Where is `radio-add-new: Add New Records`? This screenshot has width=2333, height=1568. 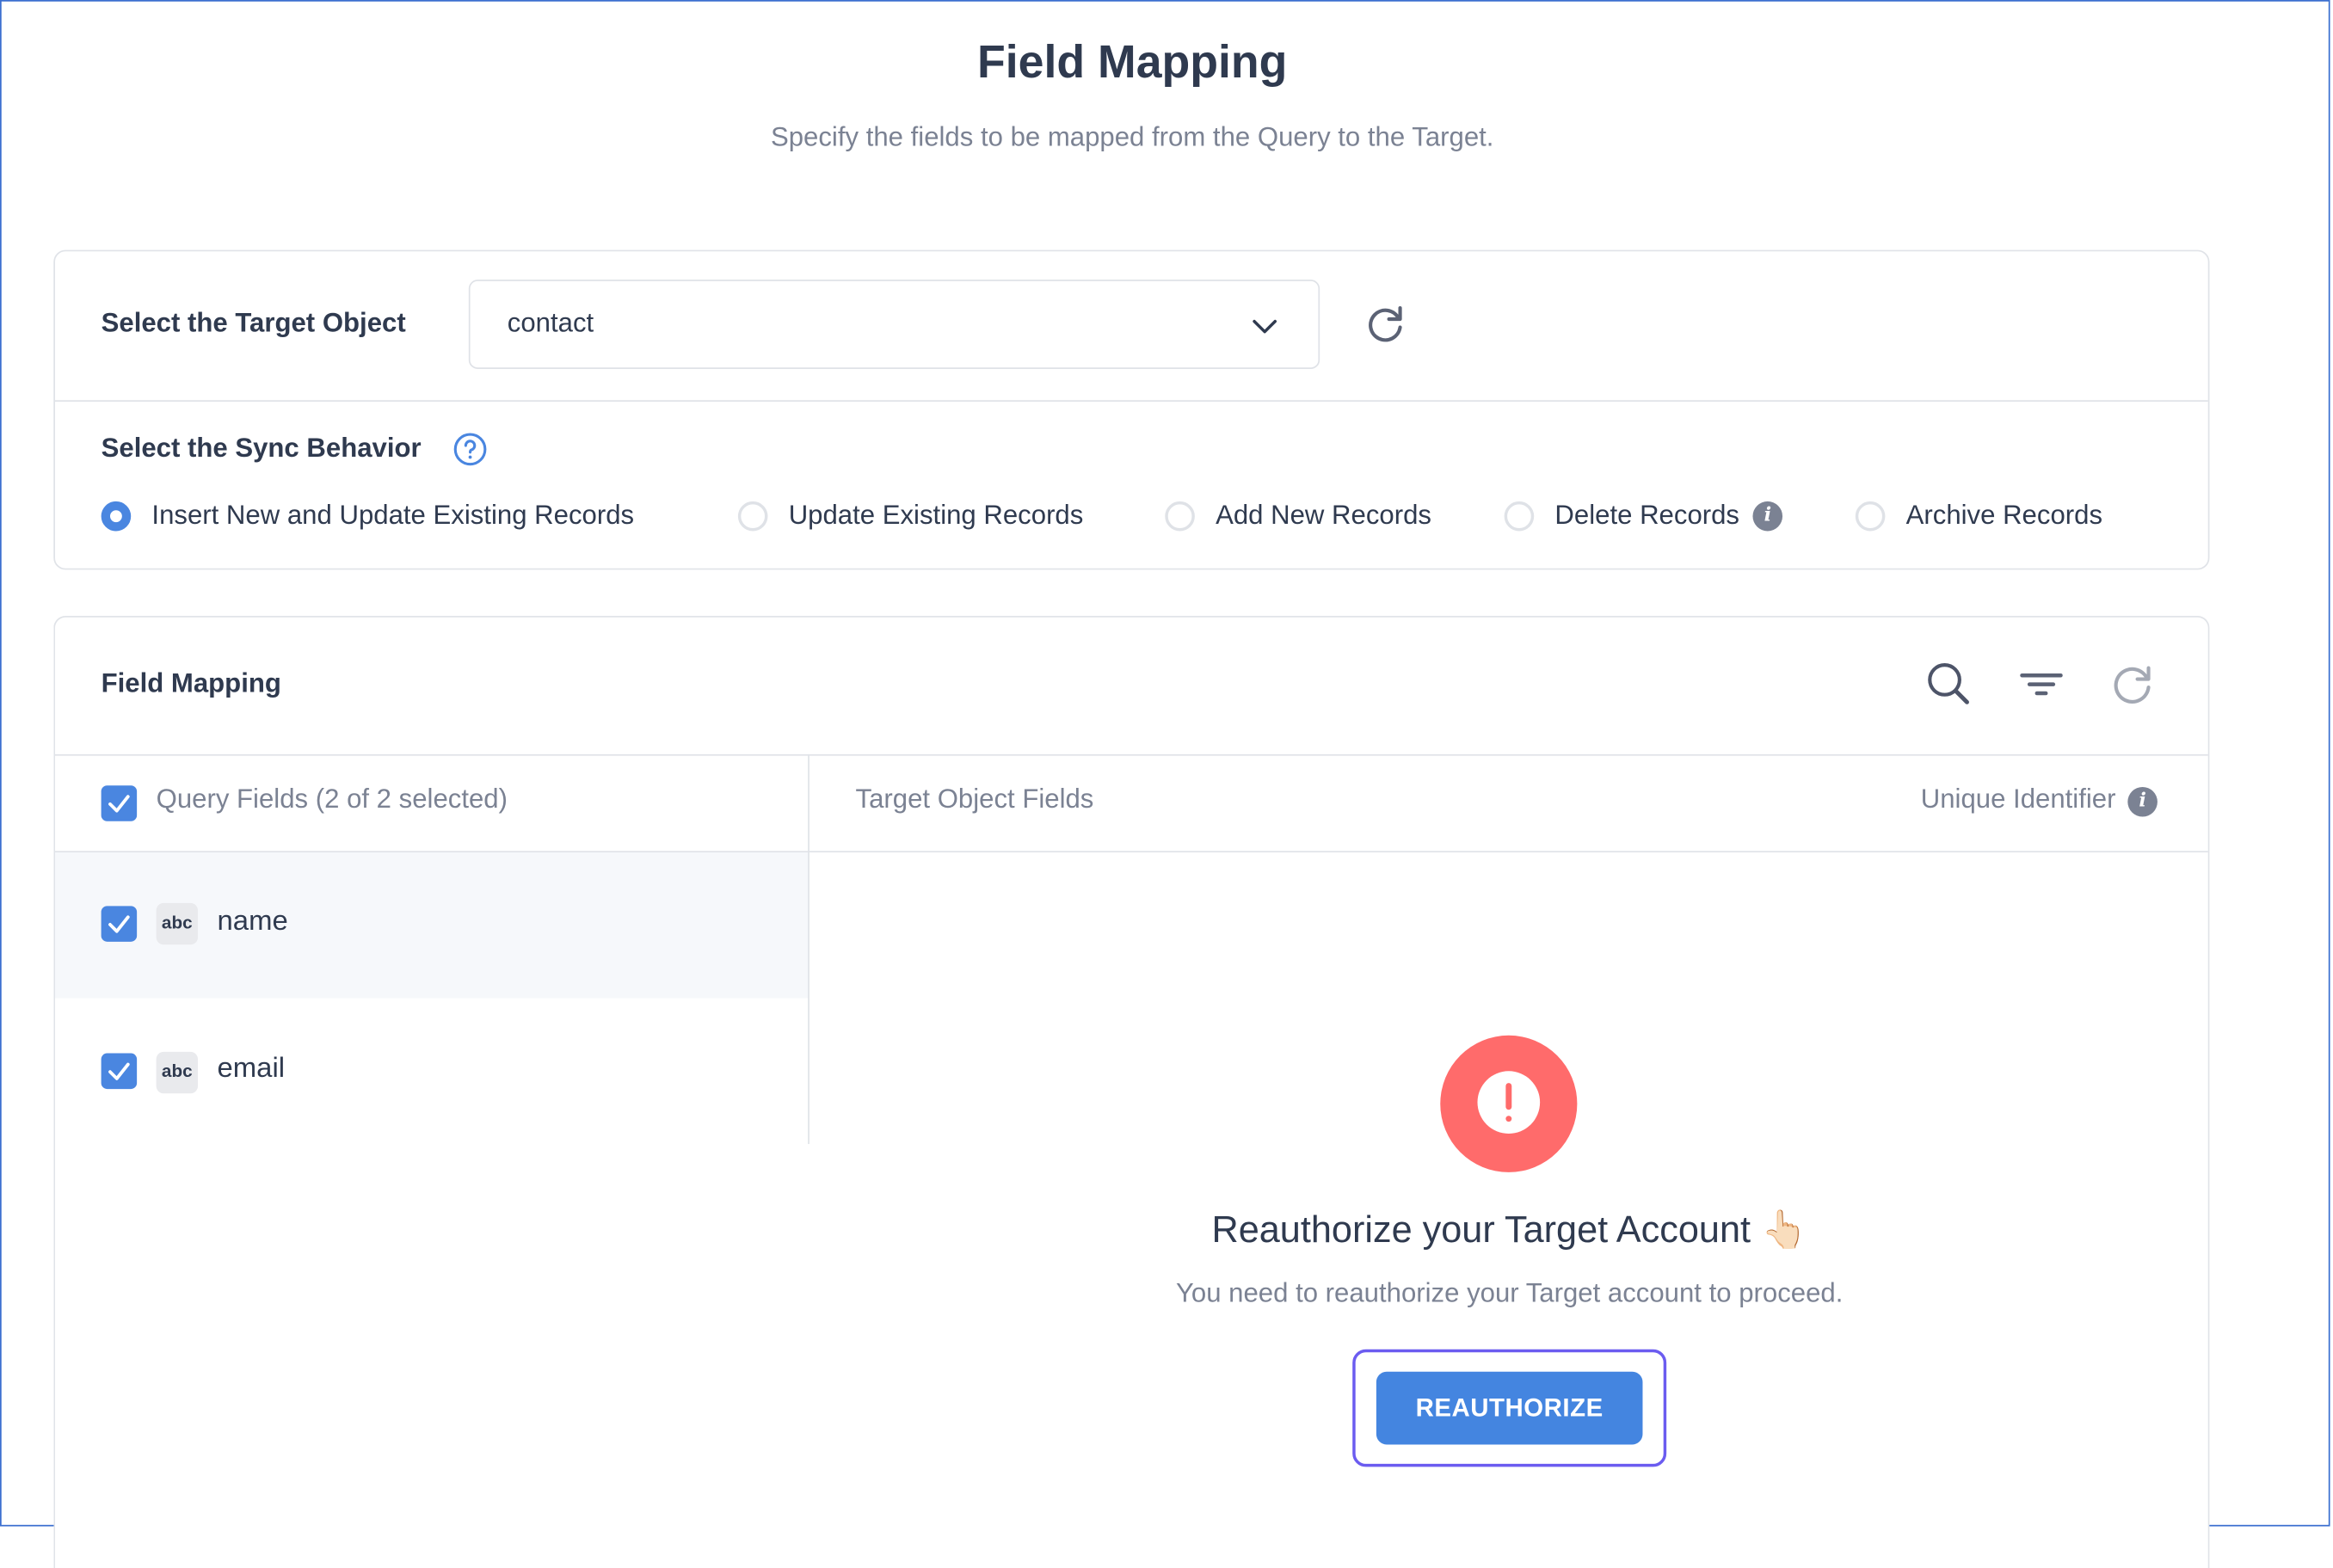
radio-add-new: Add New Records is located at coordinates (1298, 515).